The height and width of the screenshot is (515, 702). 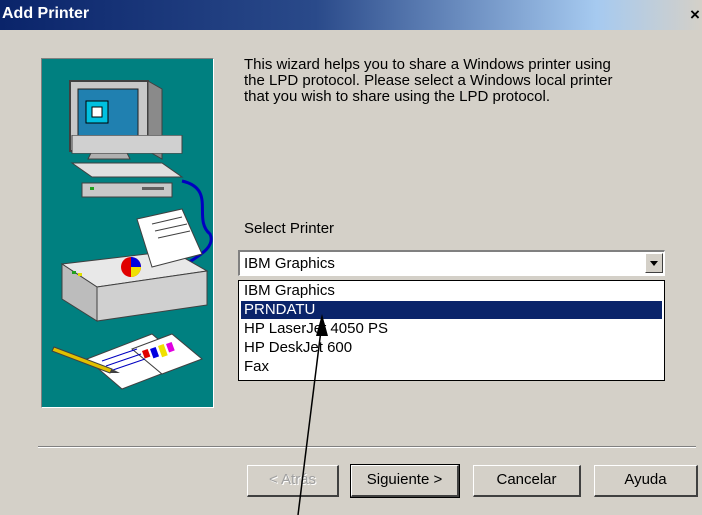 What do you see at coordinates (289, 263) in the screenshot?
I see `printer-select-value: IBM Graphics` at bounding box center [289, 263].